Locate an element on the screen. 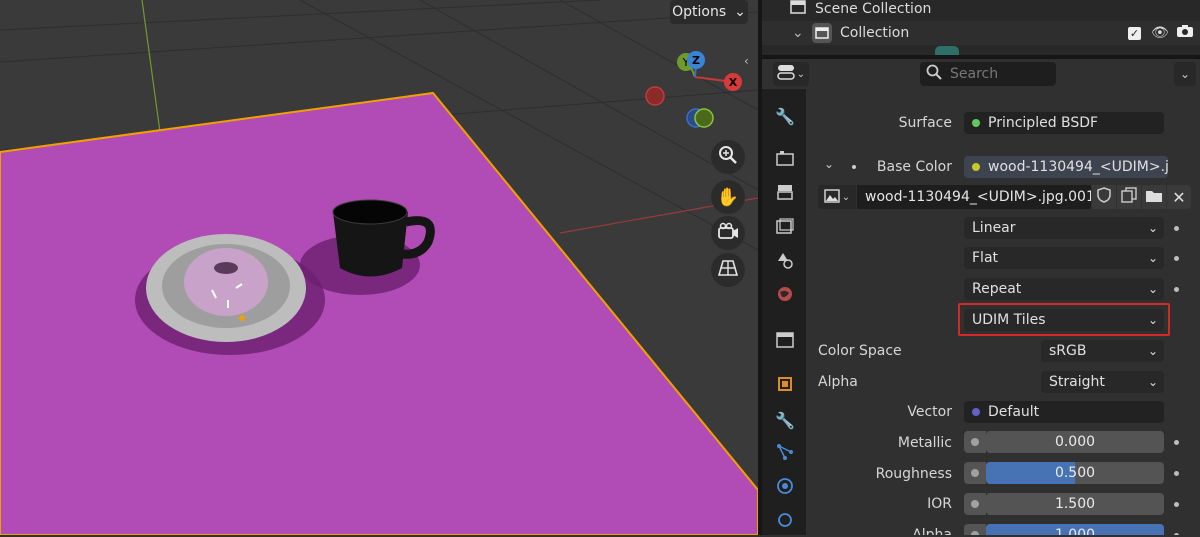 This screenshot has height=537, width=1200. ior-value: 1.500 is located at coordinates (1075, 504).